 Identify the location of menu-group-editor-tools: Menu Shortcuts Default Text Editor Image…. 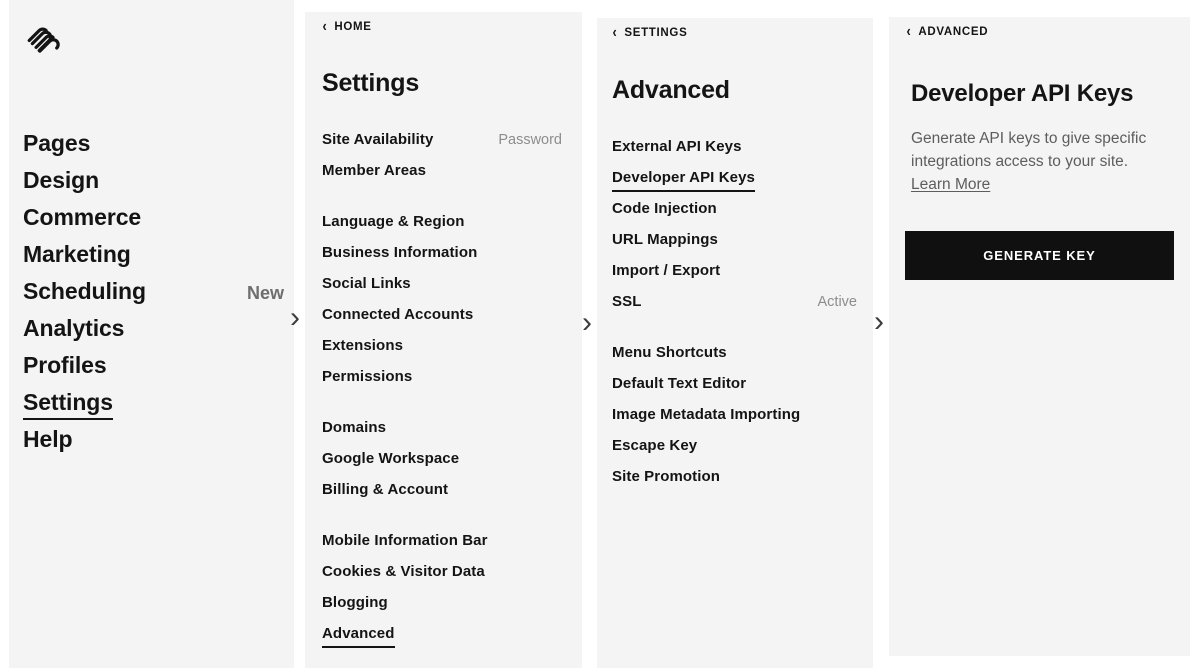
(734, 419).